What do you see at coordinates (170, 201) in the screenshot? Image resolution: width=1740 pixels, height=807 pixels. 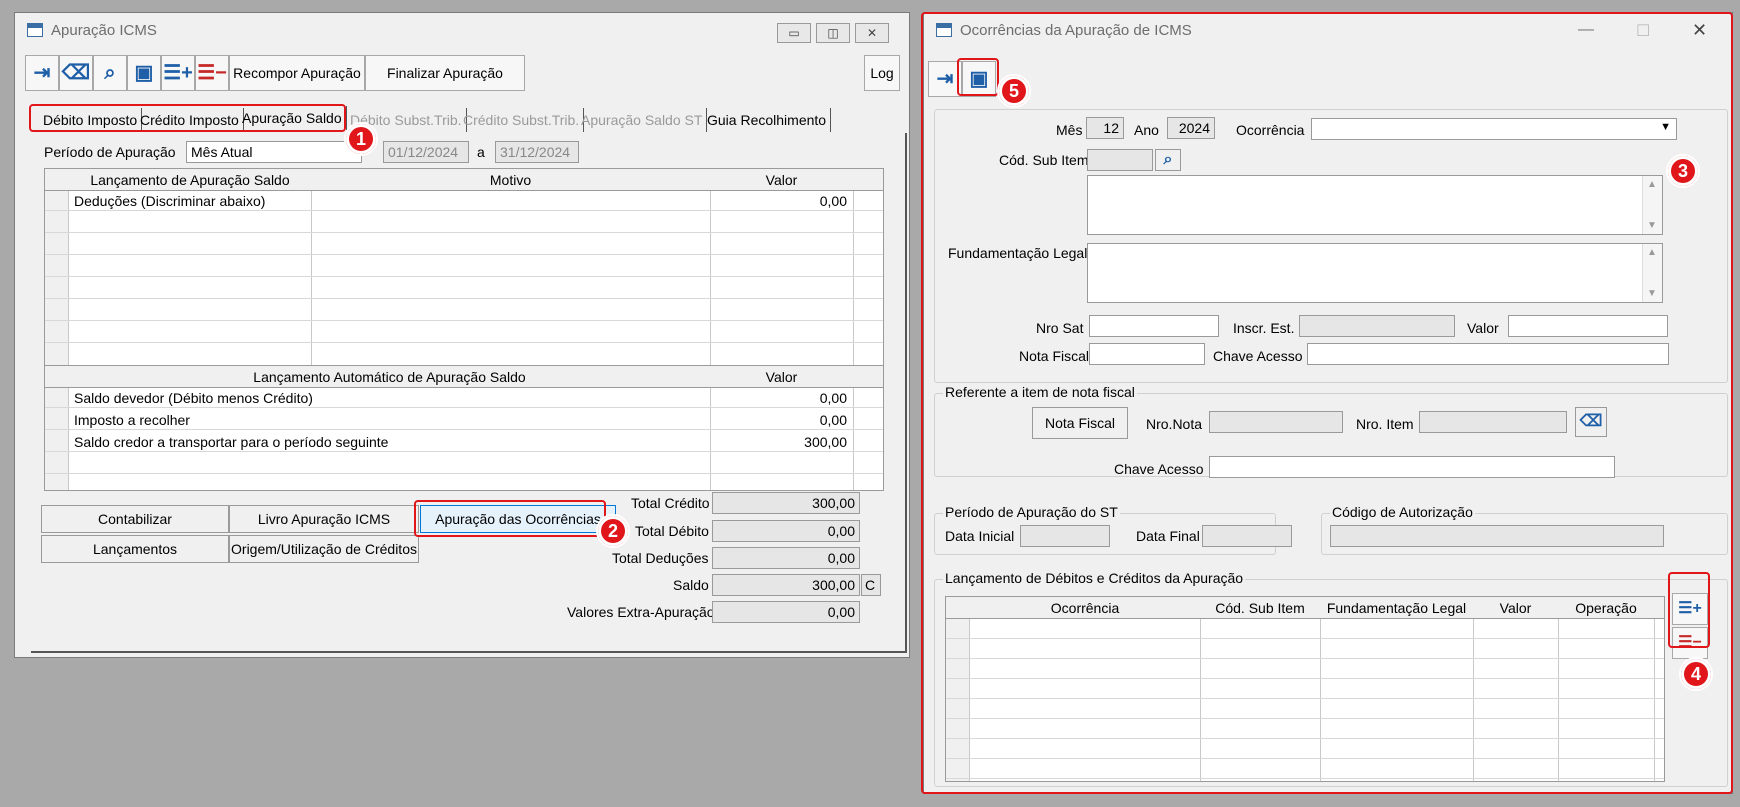 I see `cell-lancamento: Deduções (Discriminar abaixo)` at bounding box center [170, 201].